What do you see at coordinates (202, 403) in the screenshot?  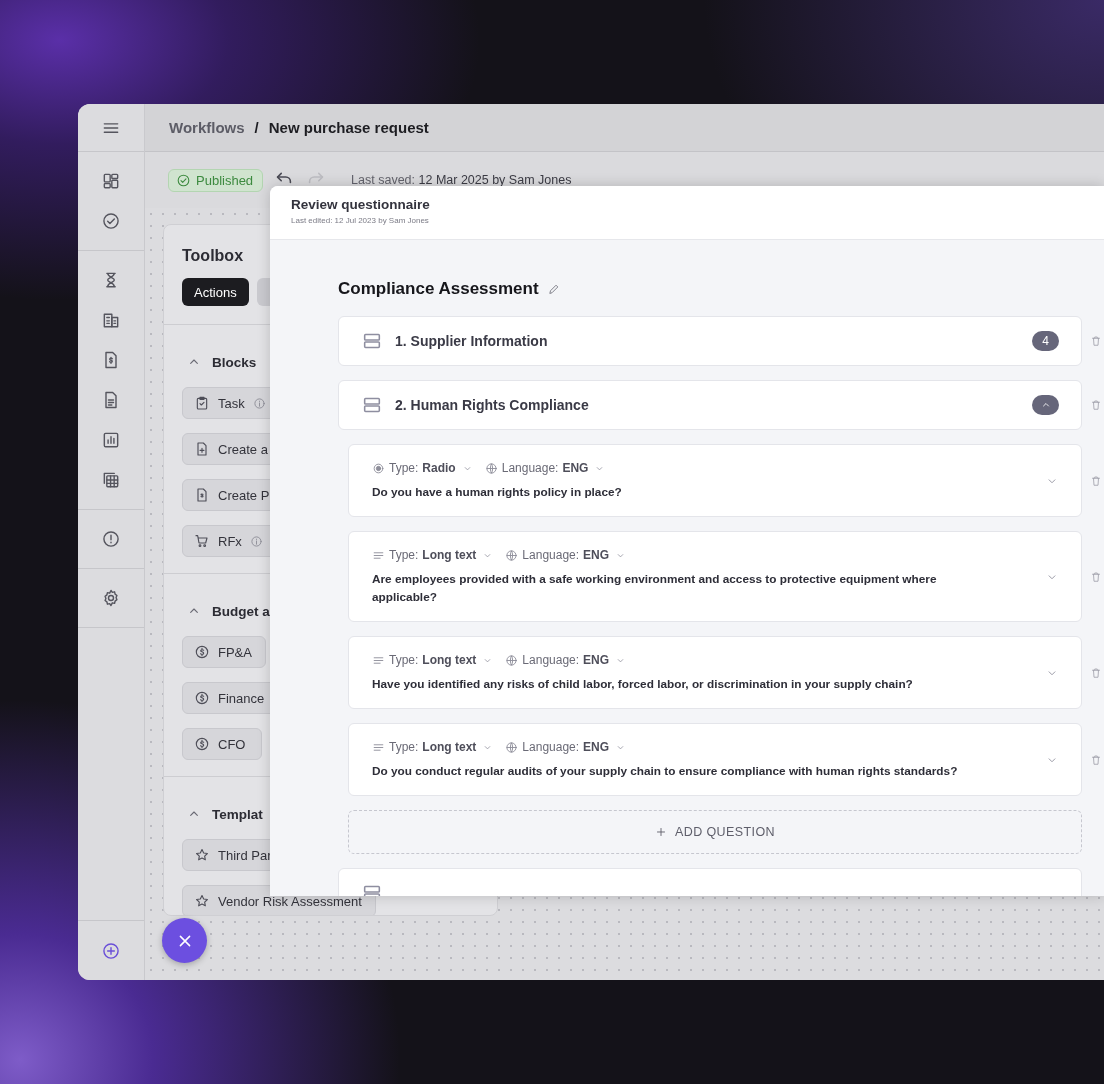 I see `clipboard-check-icon` at bounding box center [202, 403].